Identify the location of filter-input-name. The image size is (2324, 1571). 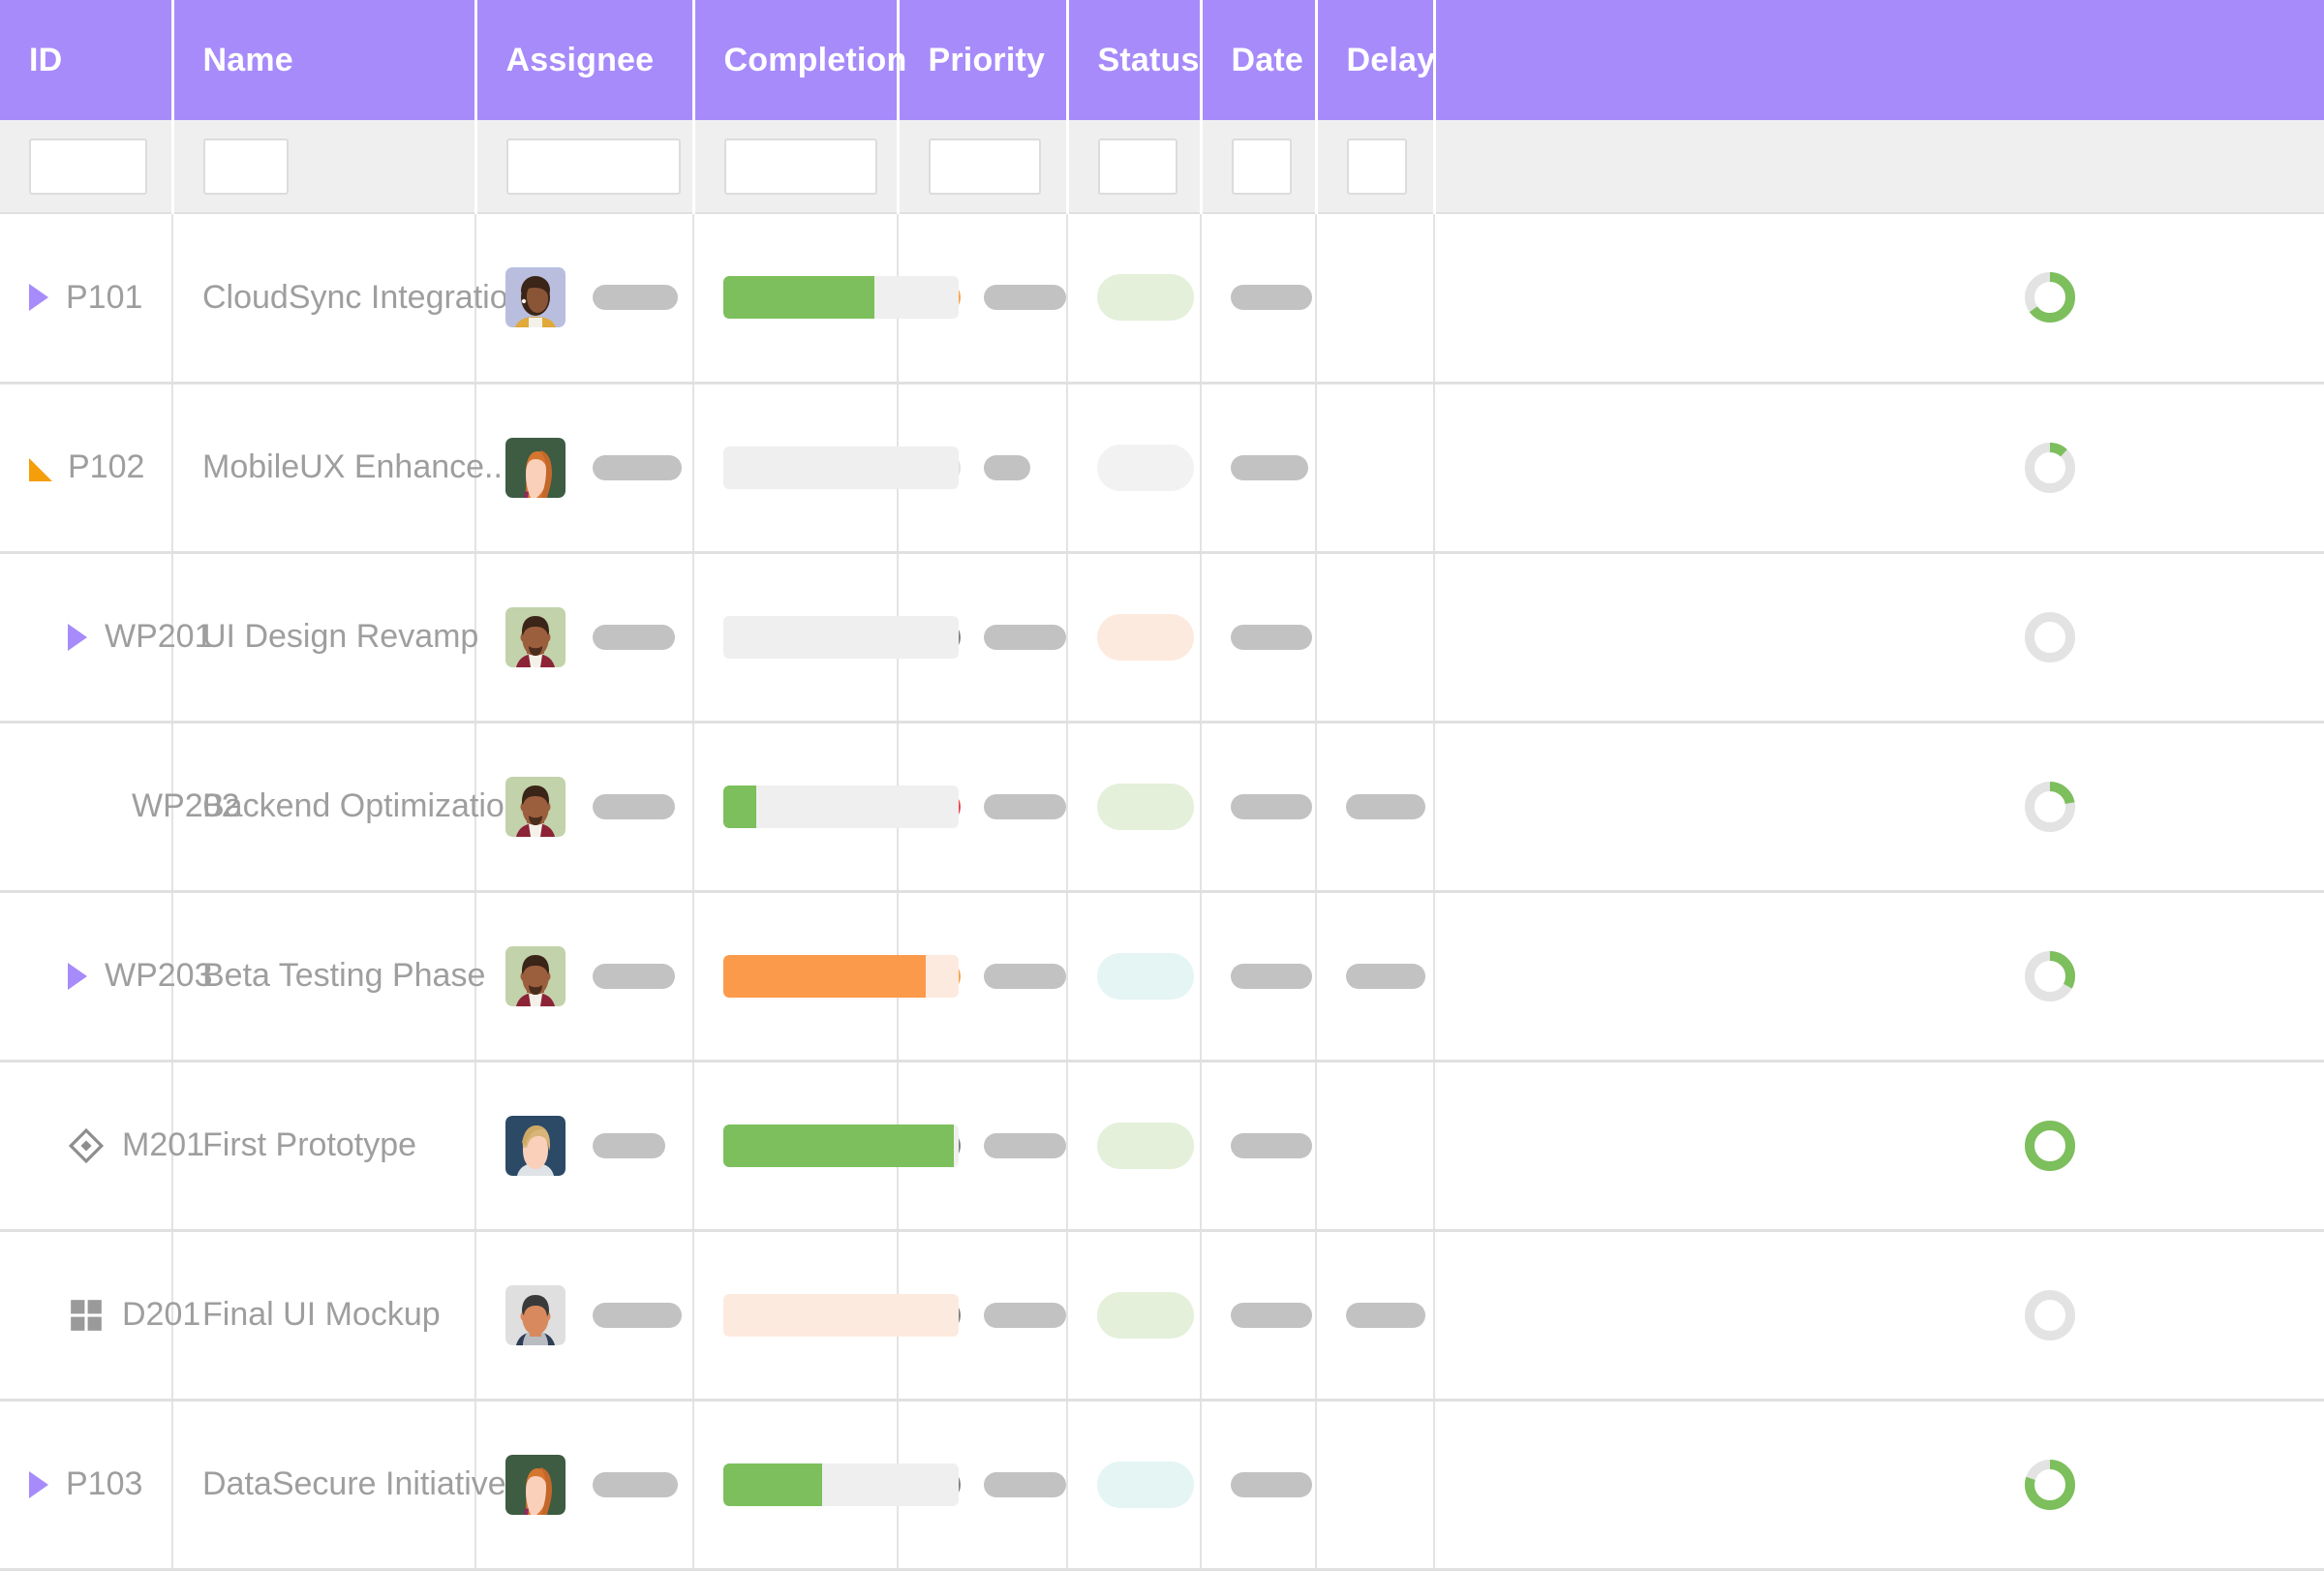
(245, 166).